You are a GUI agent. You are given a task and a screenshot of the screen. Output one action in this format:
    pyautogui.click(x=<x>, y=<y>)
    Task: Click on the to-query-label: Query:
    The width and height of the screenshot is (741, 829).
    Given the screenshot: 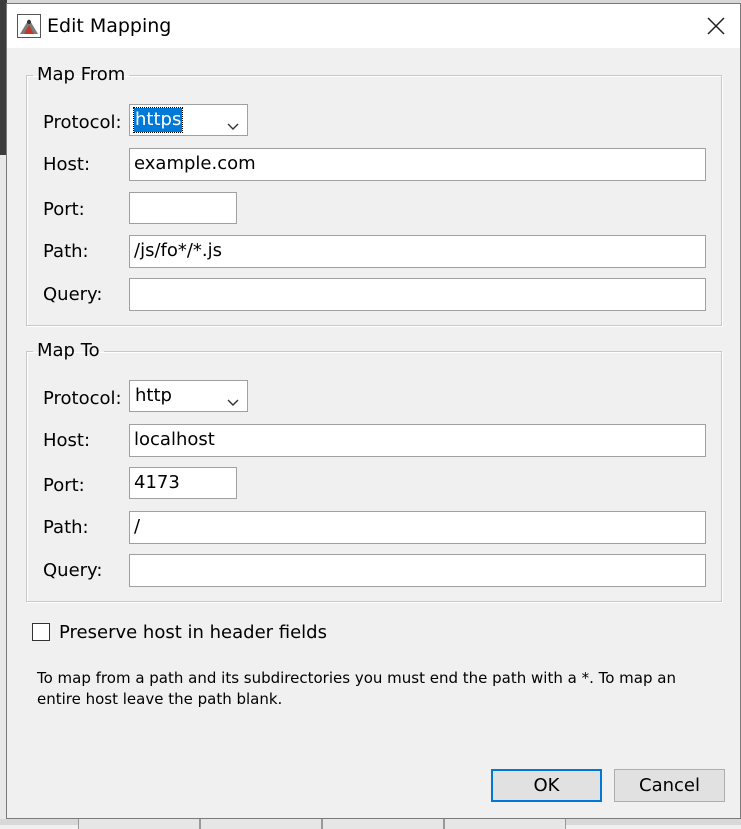 What is the action you would take?
    pyautogui.click(x=73, y=570)
    